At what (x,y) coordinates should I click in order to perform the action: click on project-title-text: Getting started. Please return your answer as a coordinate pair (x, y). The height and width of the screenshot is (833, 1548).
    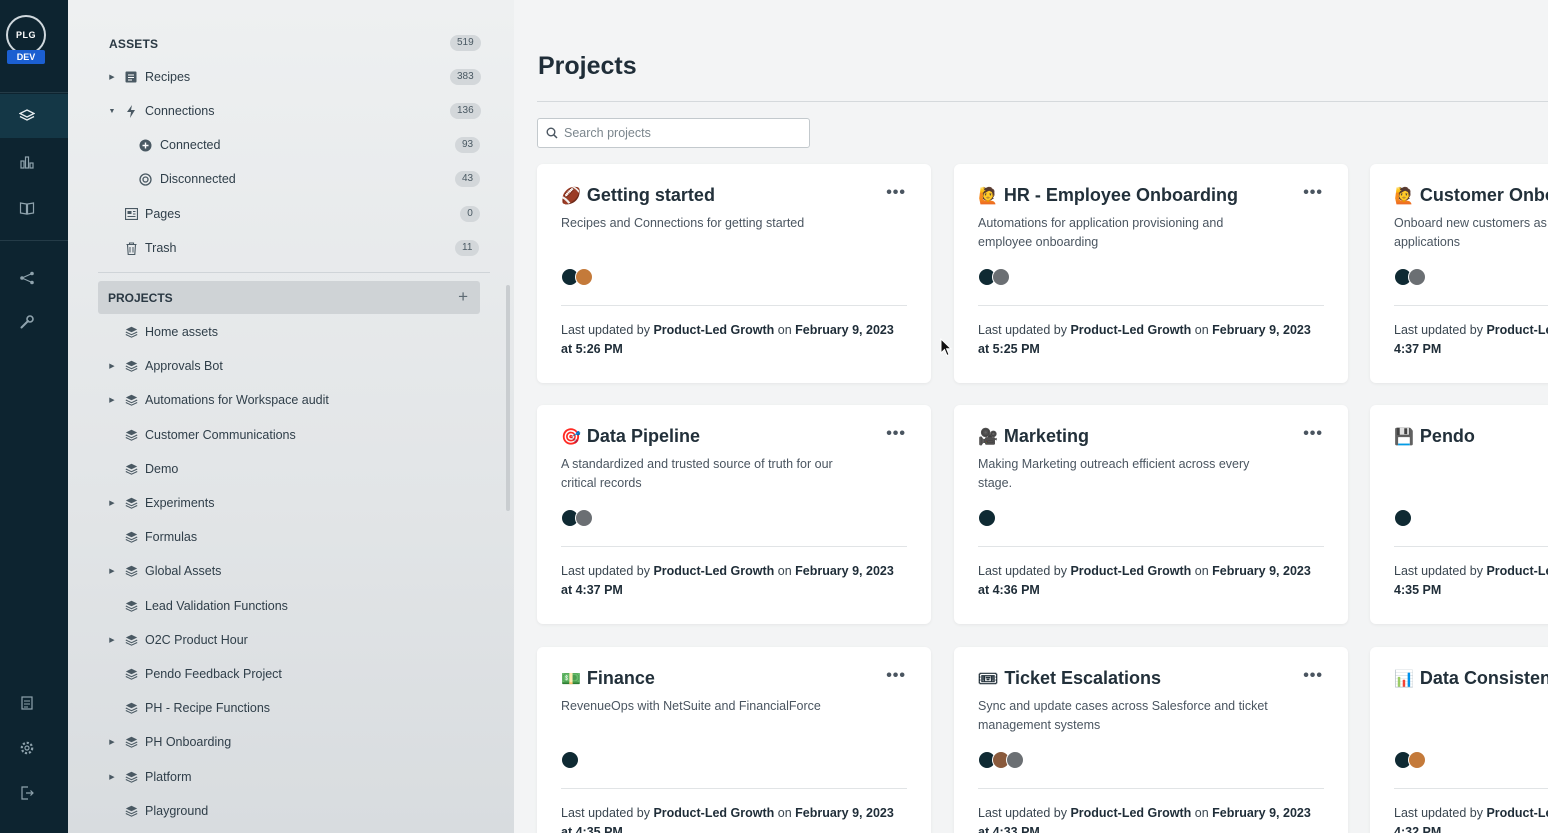
    Looking at the image, I should click on (650, 195).